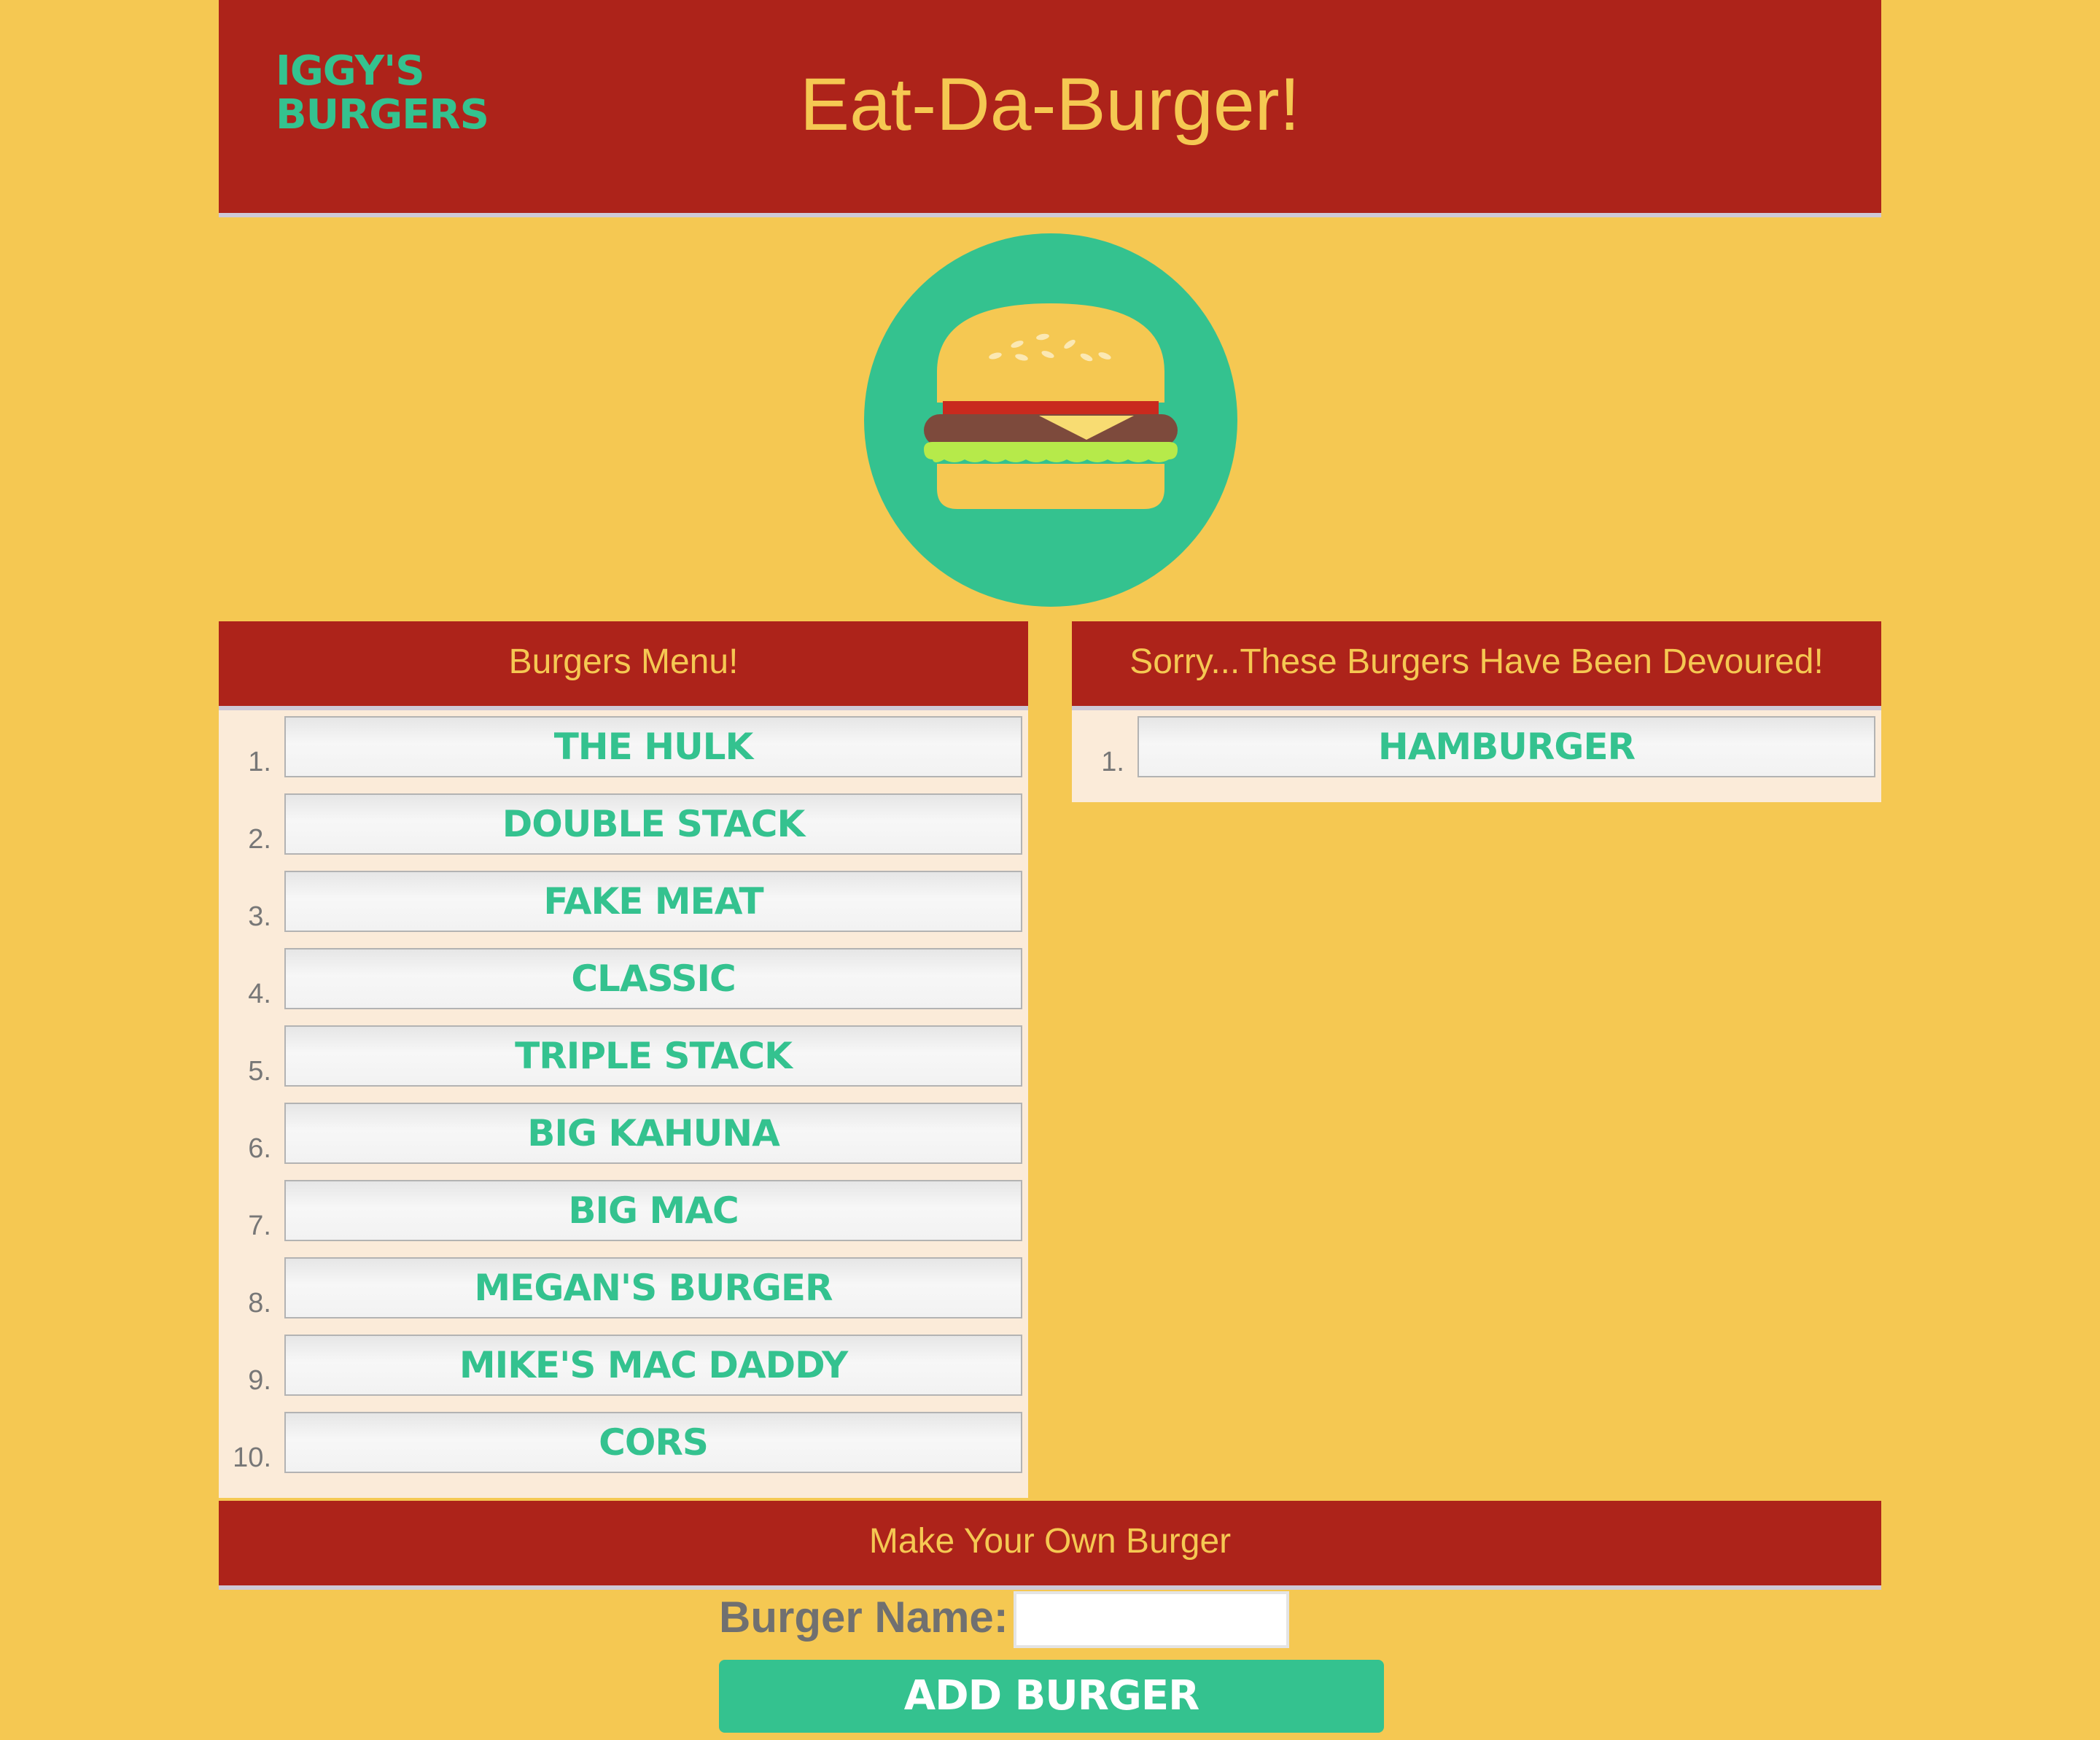 The height and width of the screenshot is (1740, 2100). I want to click on devour-burger-button: Classic, so click(653, 978).